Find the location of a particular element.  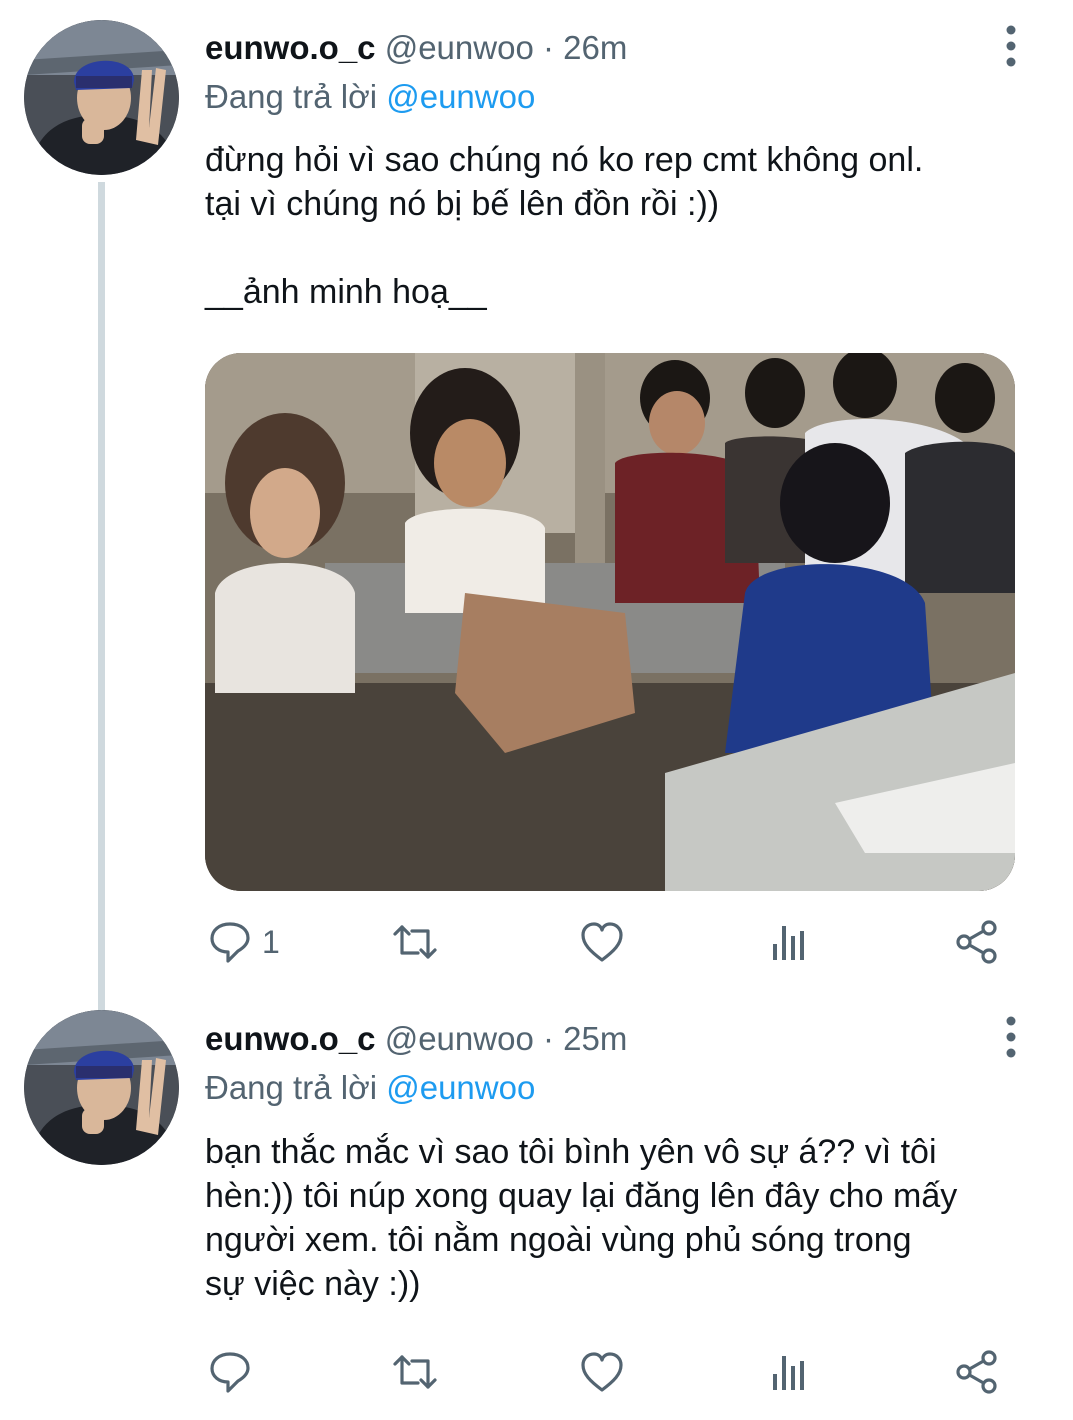

timestamp: 26m is located at coordinates (595, 47).